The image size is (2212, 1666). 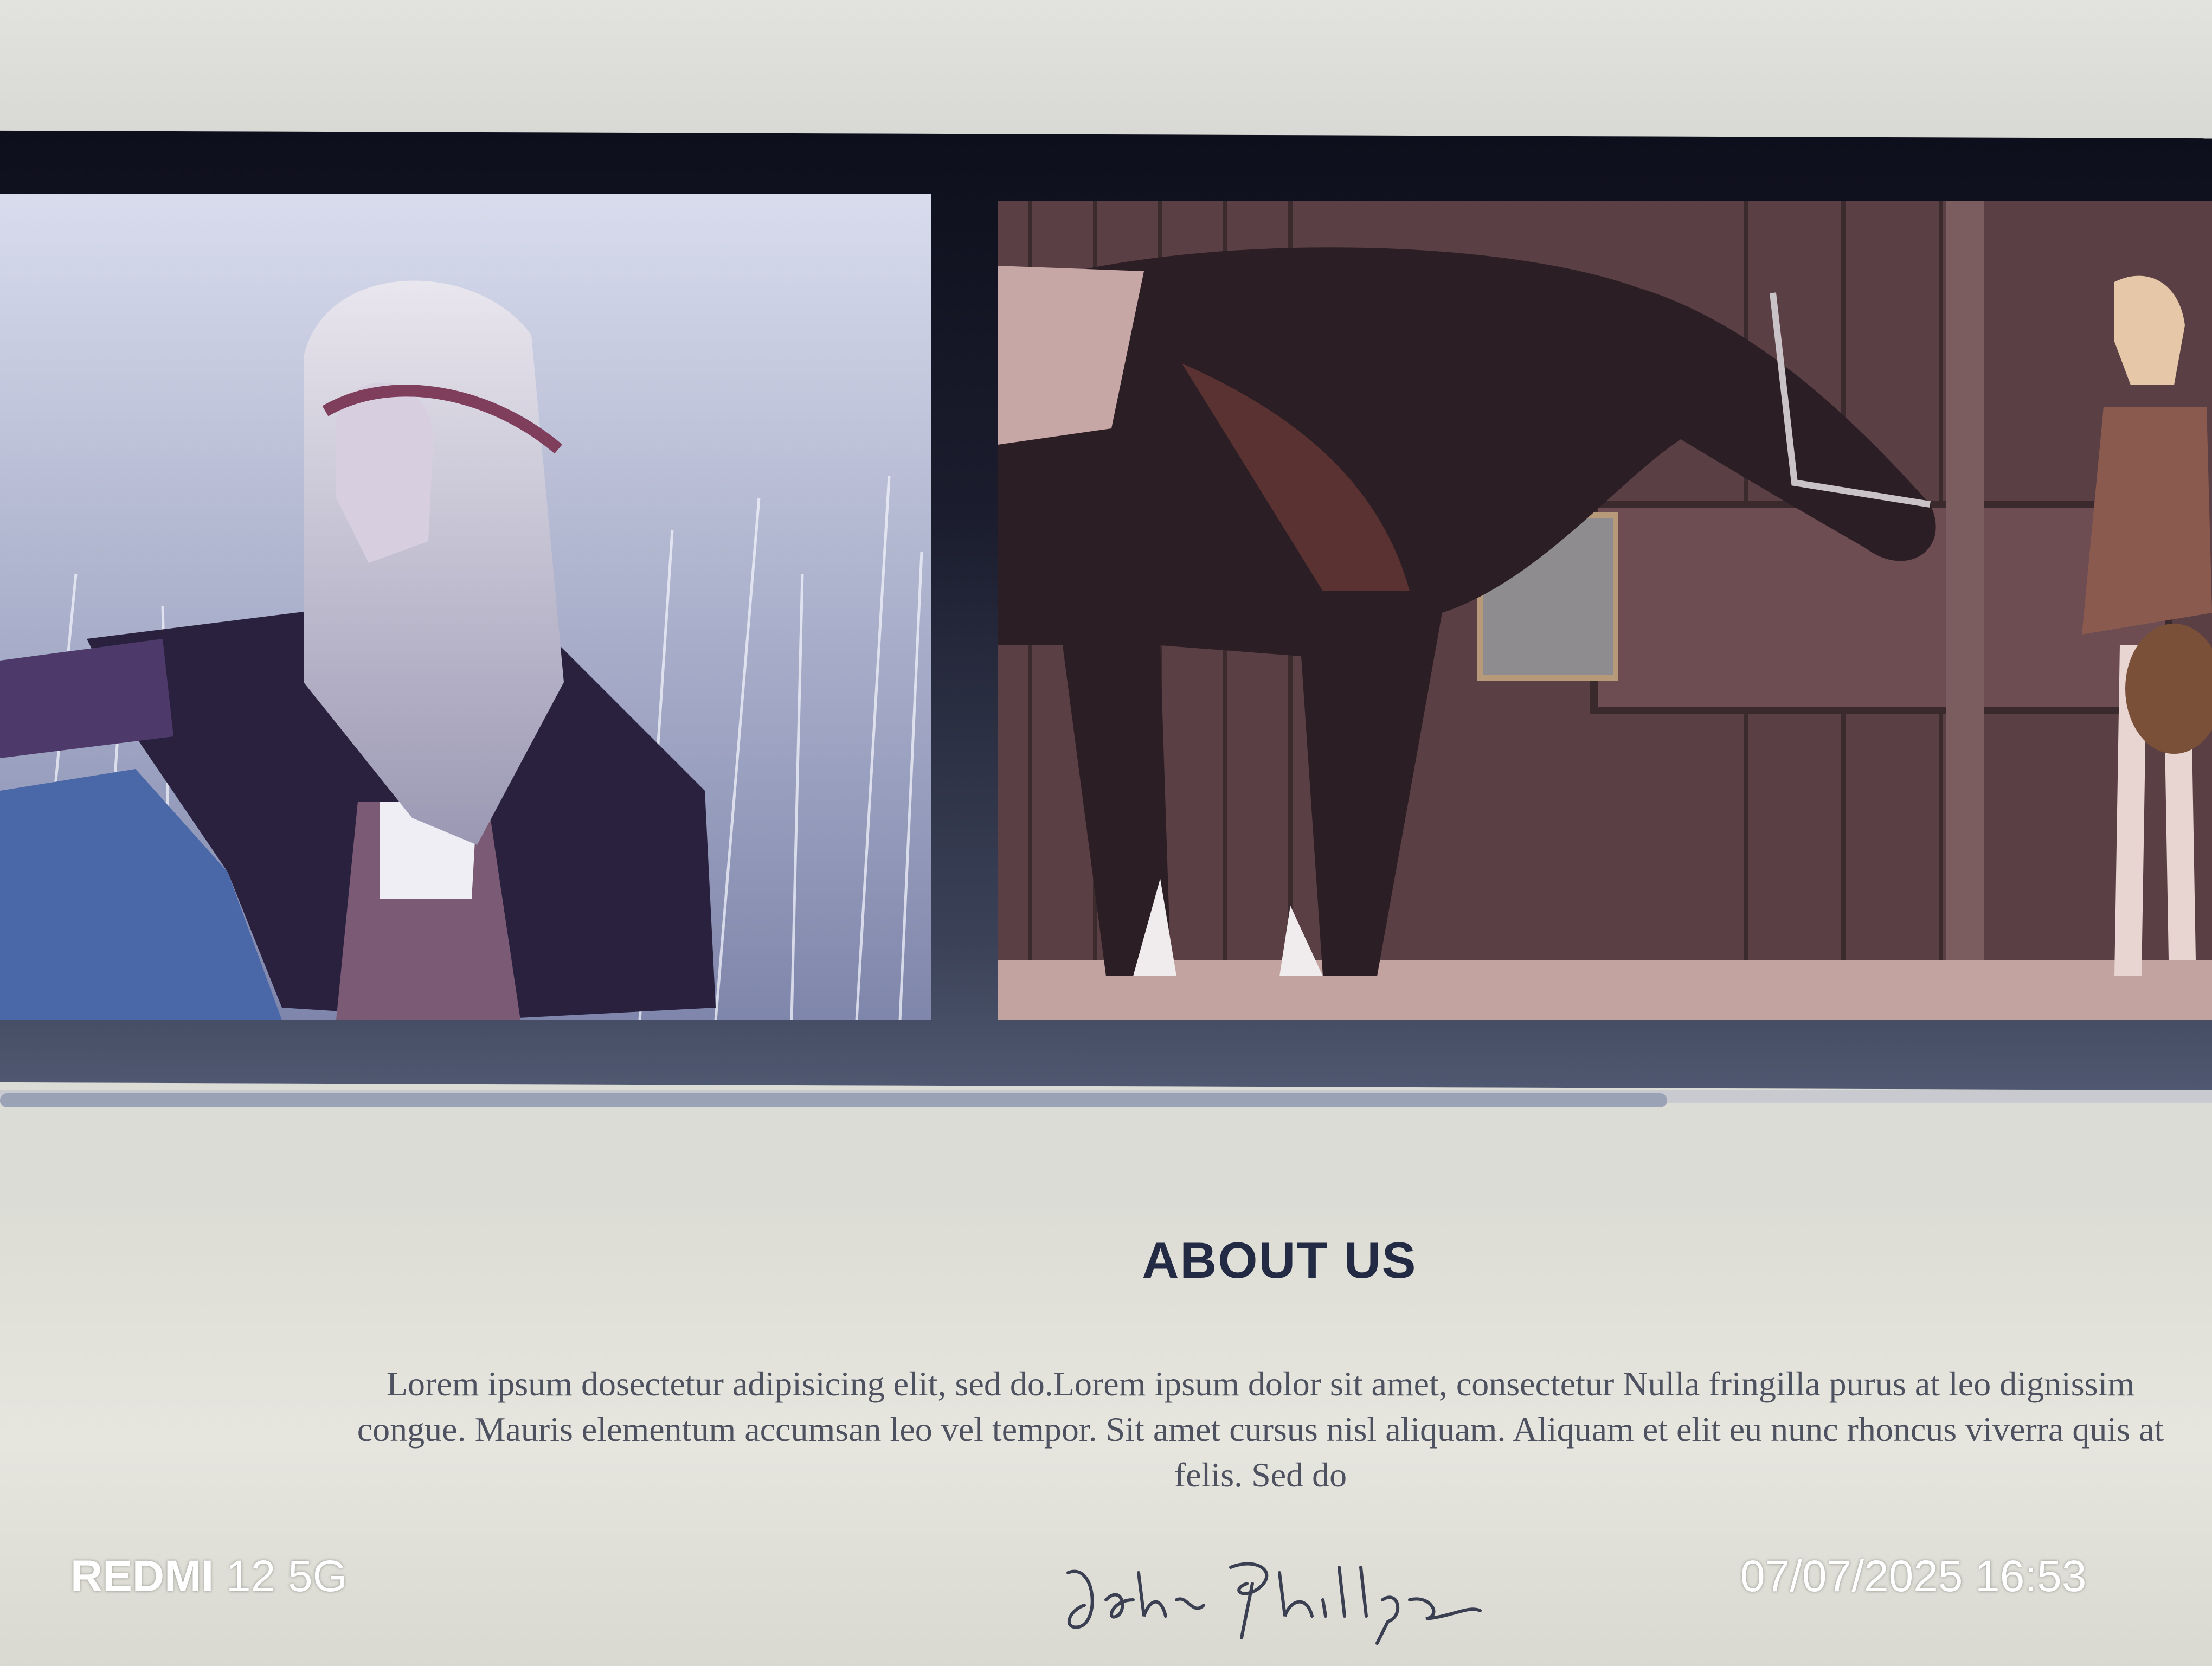 What do you see at coordinates (1913, 1576) in the screenshot?
I see `camera-watermark-timestamp: 07/07/2025 16:53` at bounding box center [1913, 1576].